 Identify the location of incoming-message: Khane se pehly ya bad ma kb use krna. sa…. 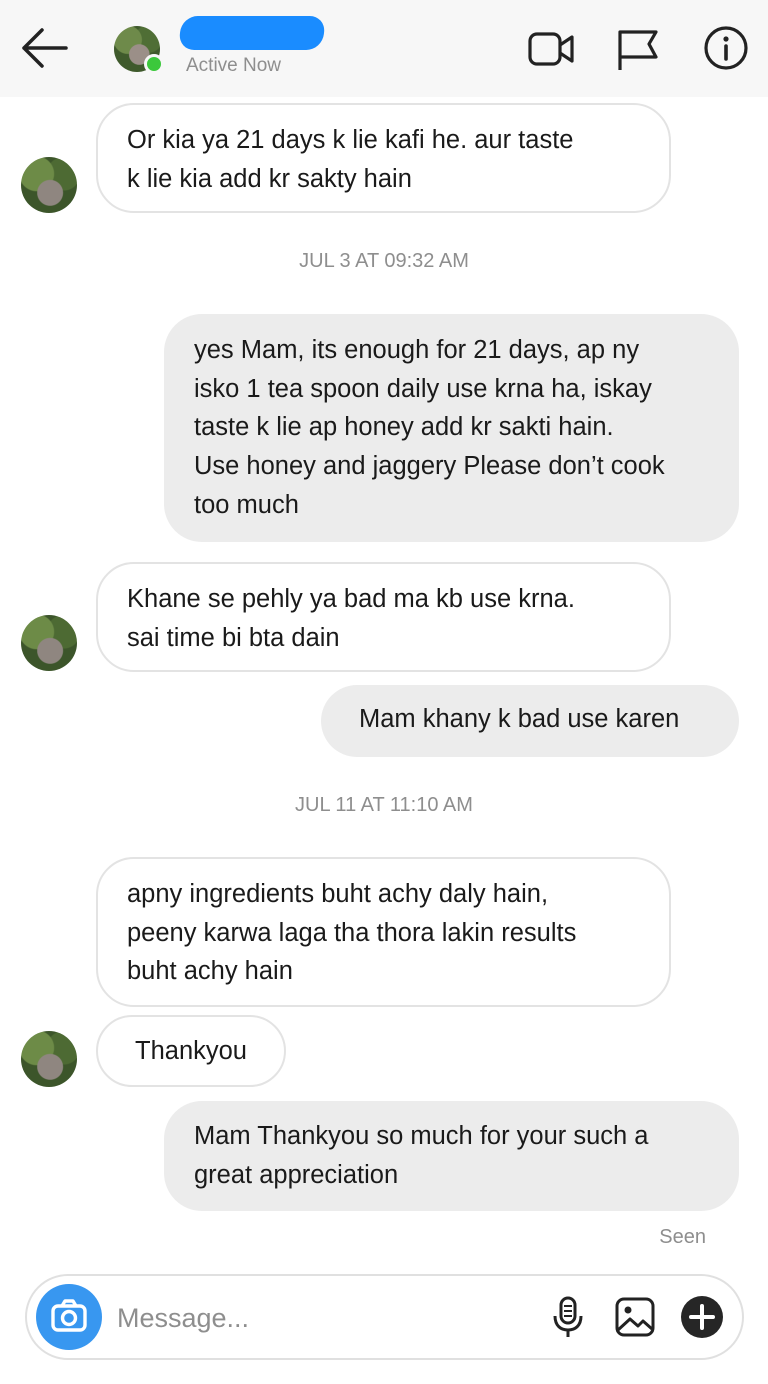
(383, 617).